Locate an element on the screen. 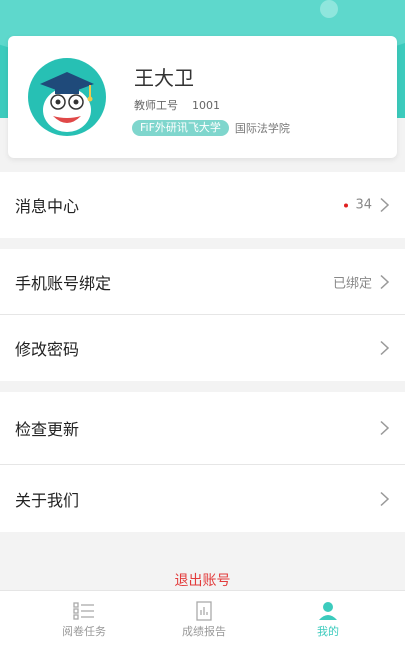 This screenshot has height=646, width=405. department-text: 国际法学院 is located at coordinates (262, 128).